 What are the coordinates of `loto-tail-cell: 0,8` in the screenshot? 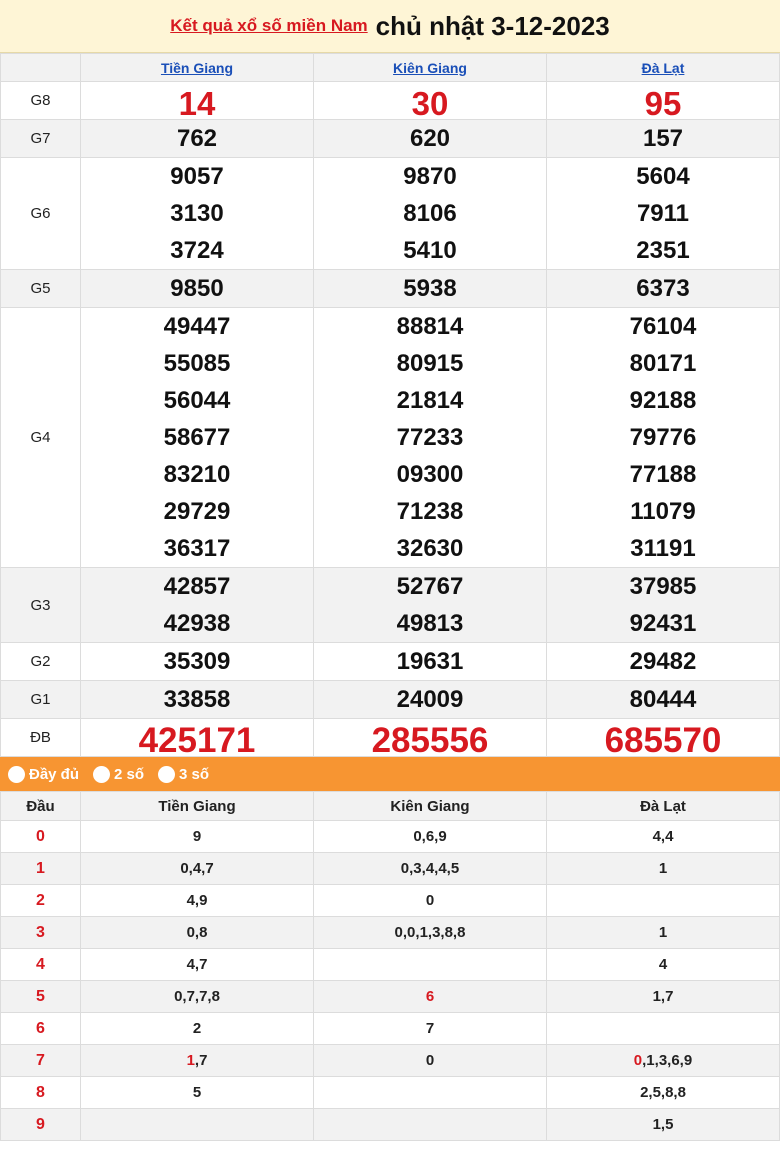 It's located at (197, 932).